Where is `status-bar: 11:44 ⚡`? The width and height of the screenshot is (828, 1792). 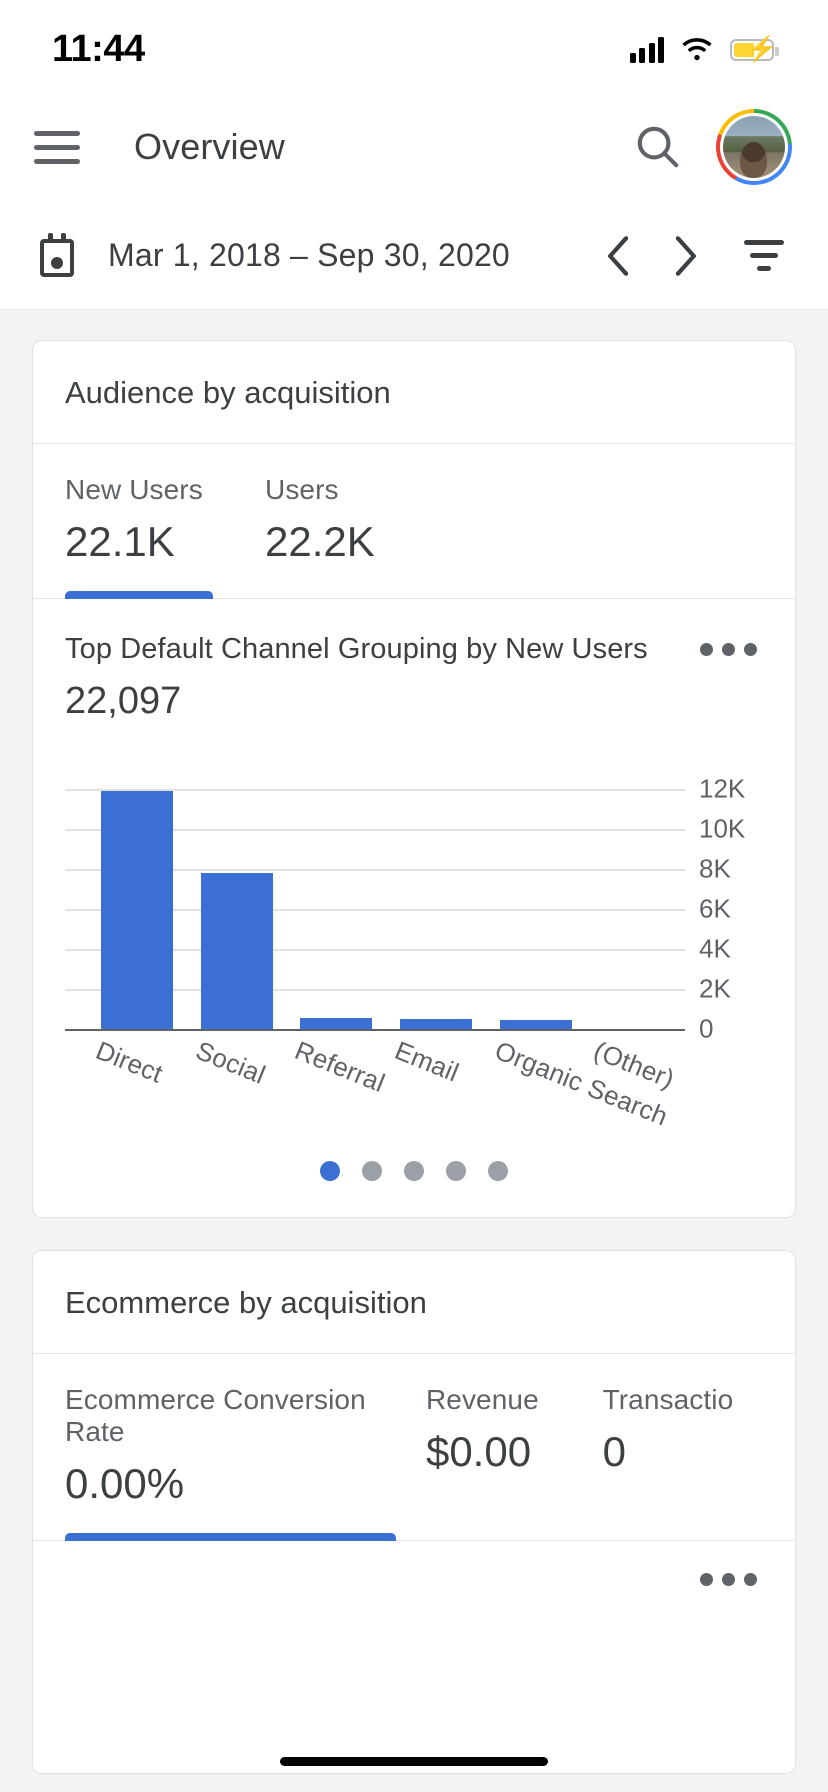
status-bar: 11:44 ⚡ is located at coordinates (414, 46).